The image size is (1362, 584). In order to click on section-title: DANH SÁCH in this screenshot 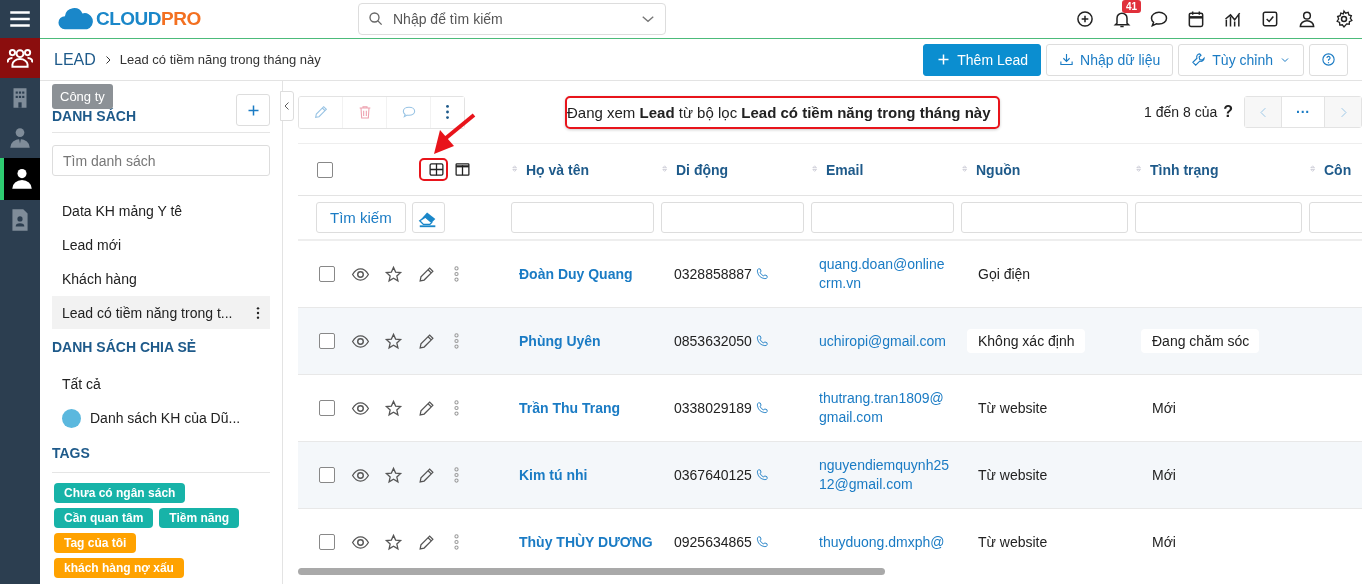, I will do `click(94, 117)`.